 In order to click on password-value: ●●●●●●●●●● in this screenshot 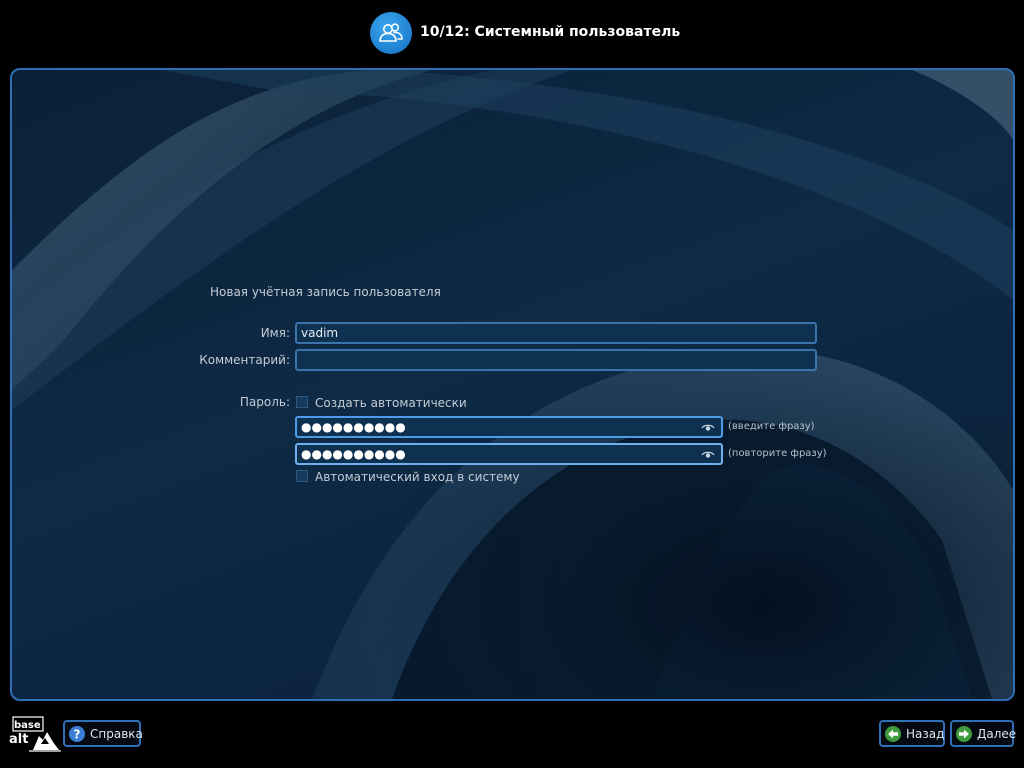, I will do `click(353, 427)`.